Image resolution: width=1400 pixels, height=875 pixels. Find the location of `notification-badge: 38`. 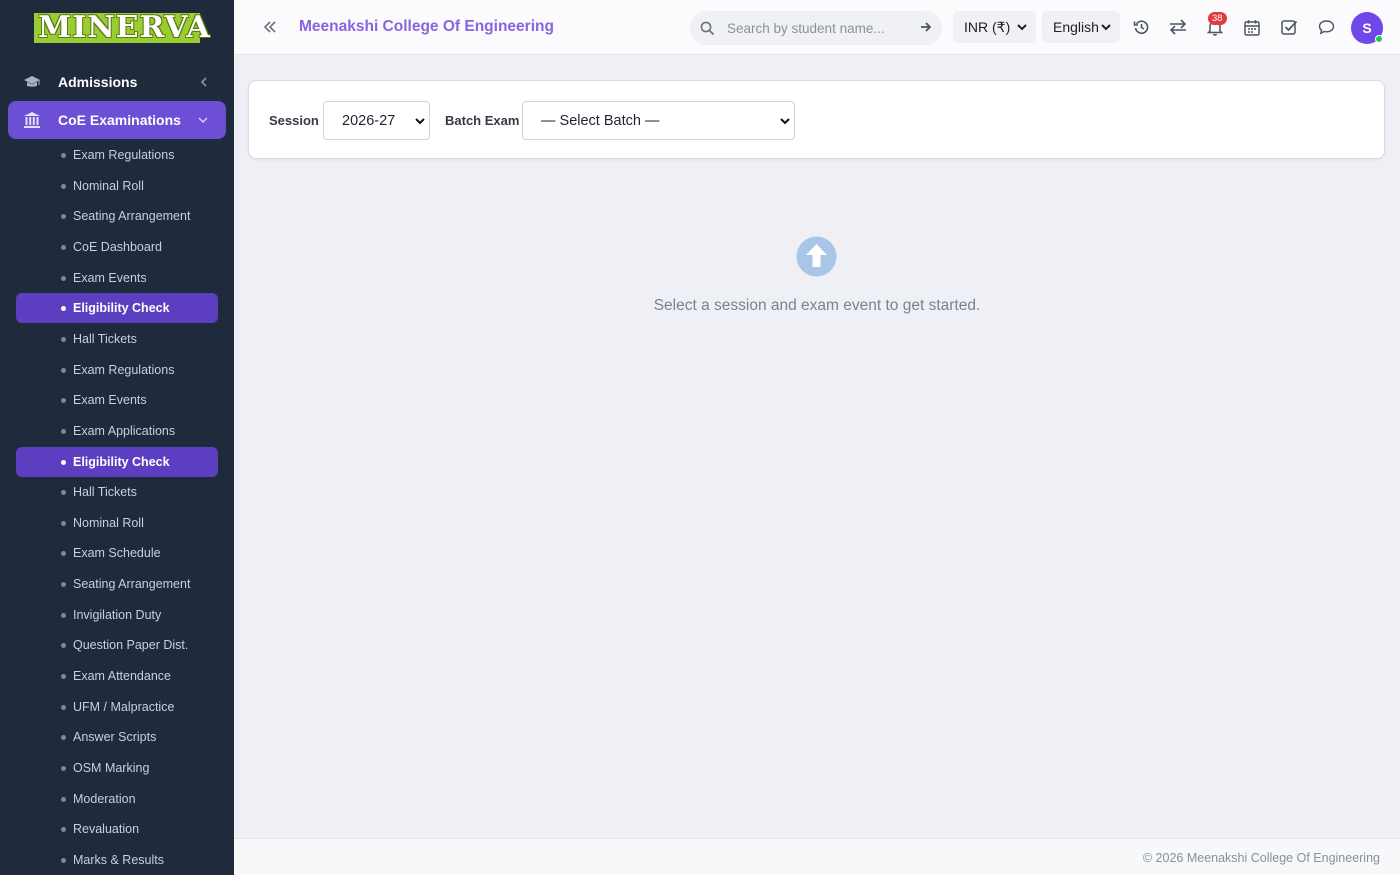

notification-badge: 38 is located at coordinates (1217, 18).